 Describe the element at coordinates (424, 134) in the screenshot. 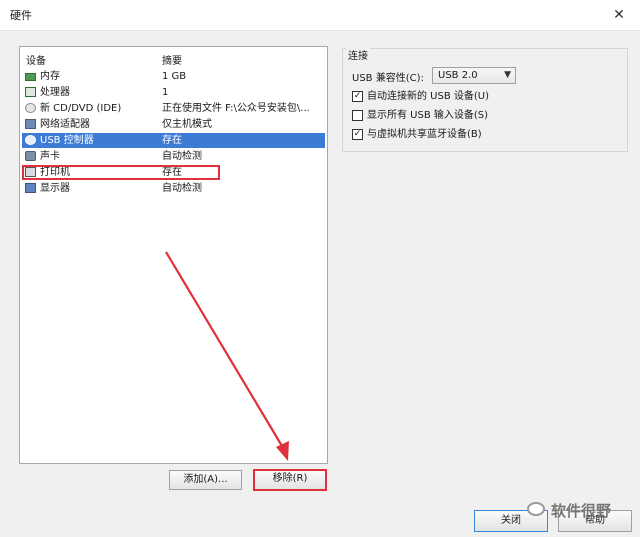

I see `share-bluetooth-label: 与虚拟机共享蓝牙设备(B)` at that location.